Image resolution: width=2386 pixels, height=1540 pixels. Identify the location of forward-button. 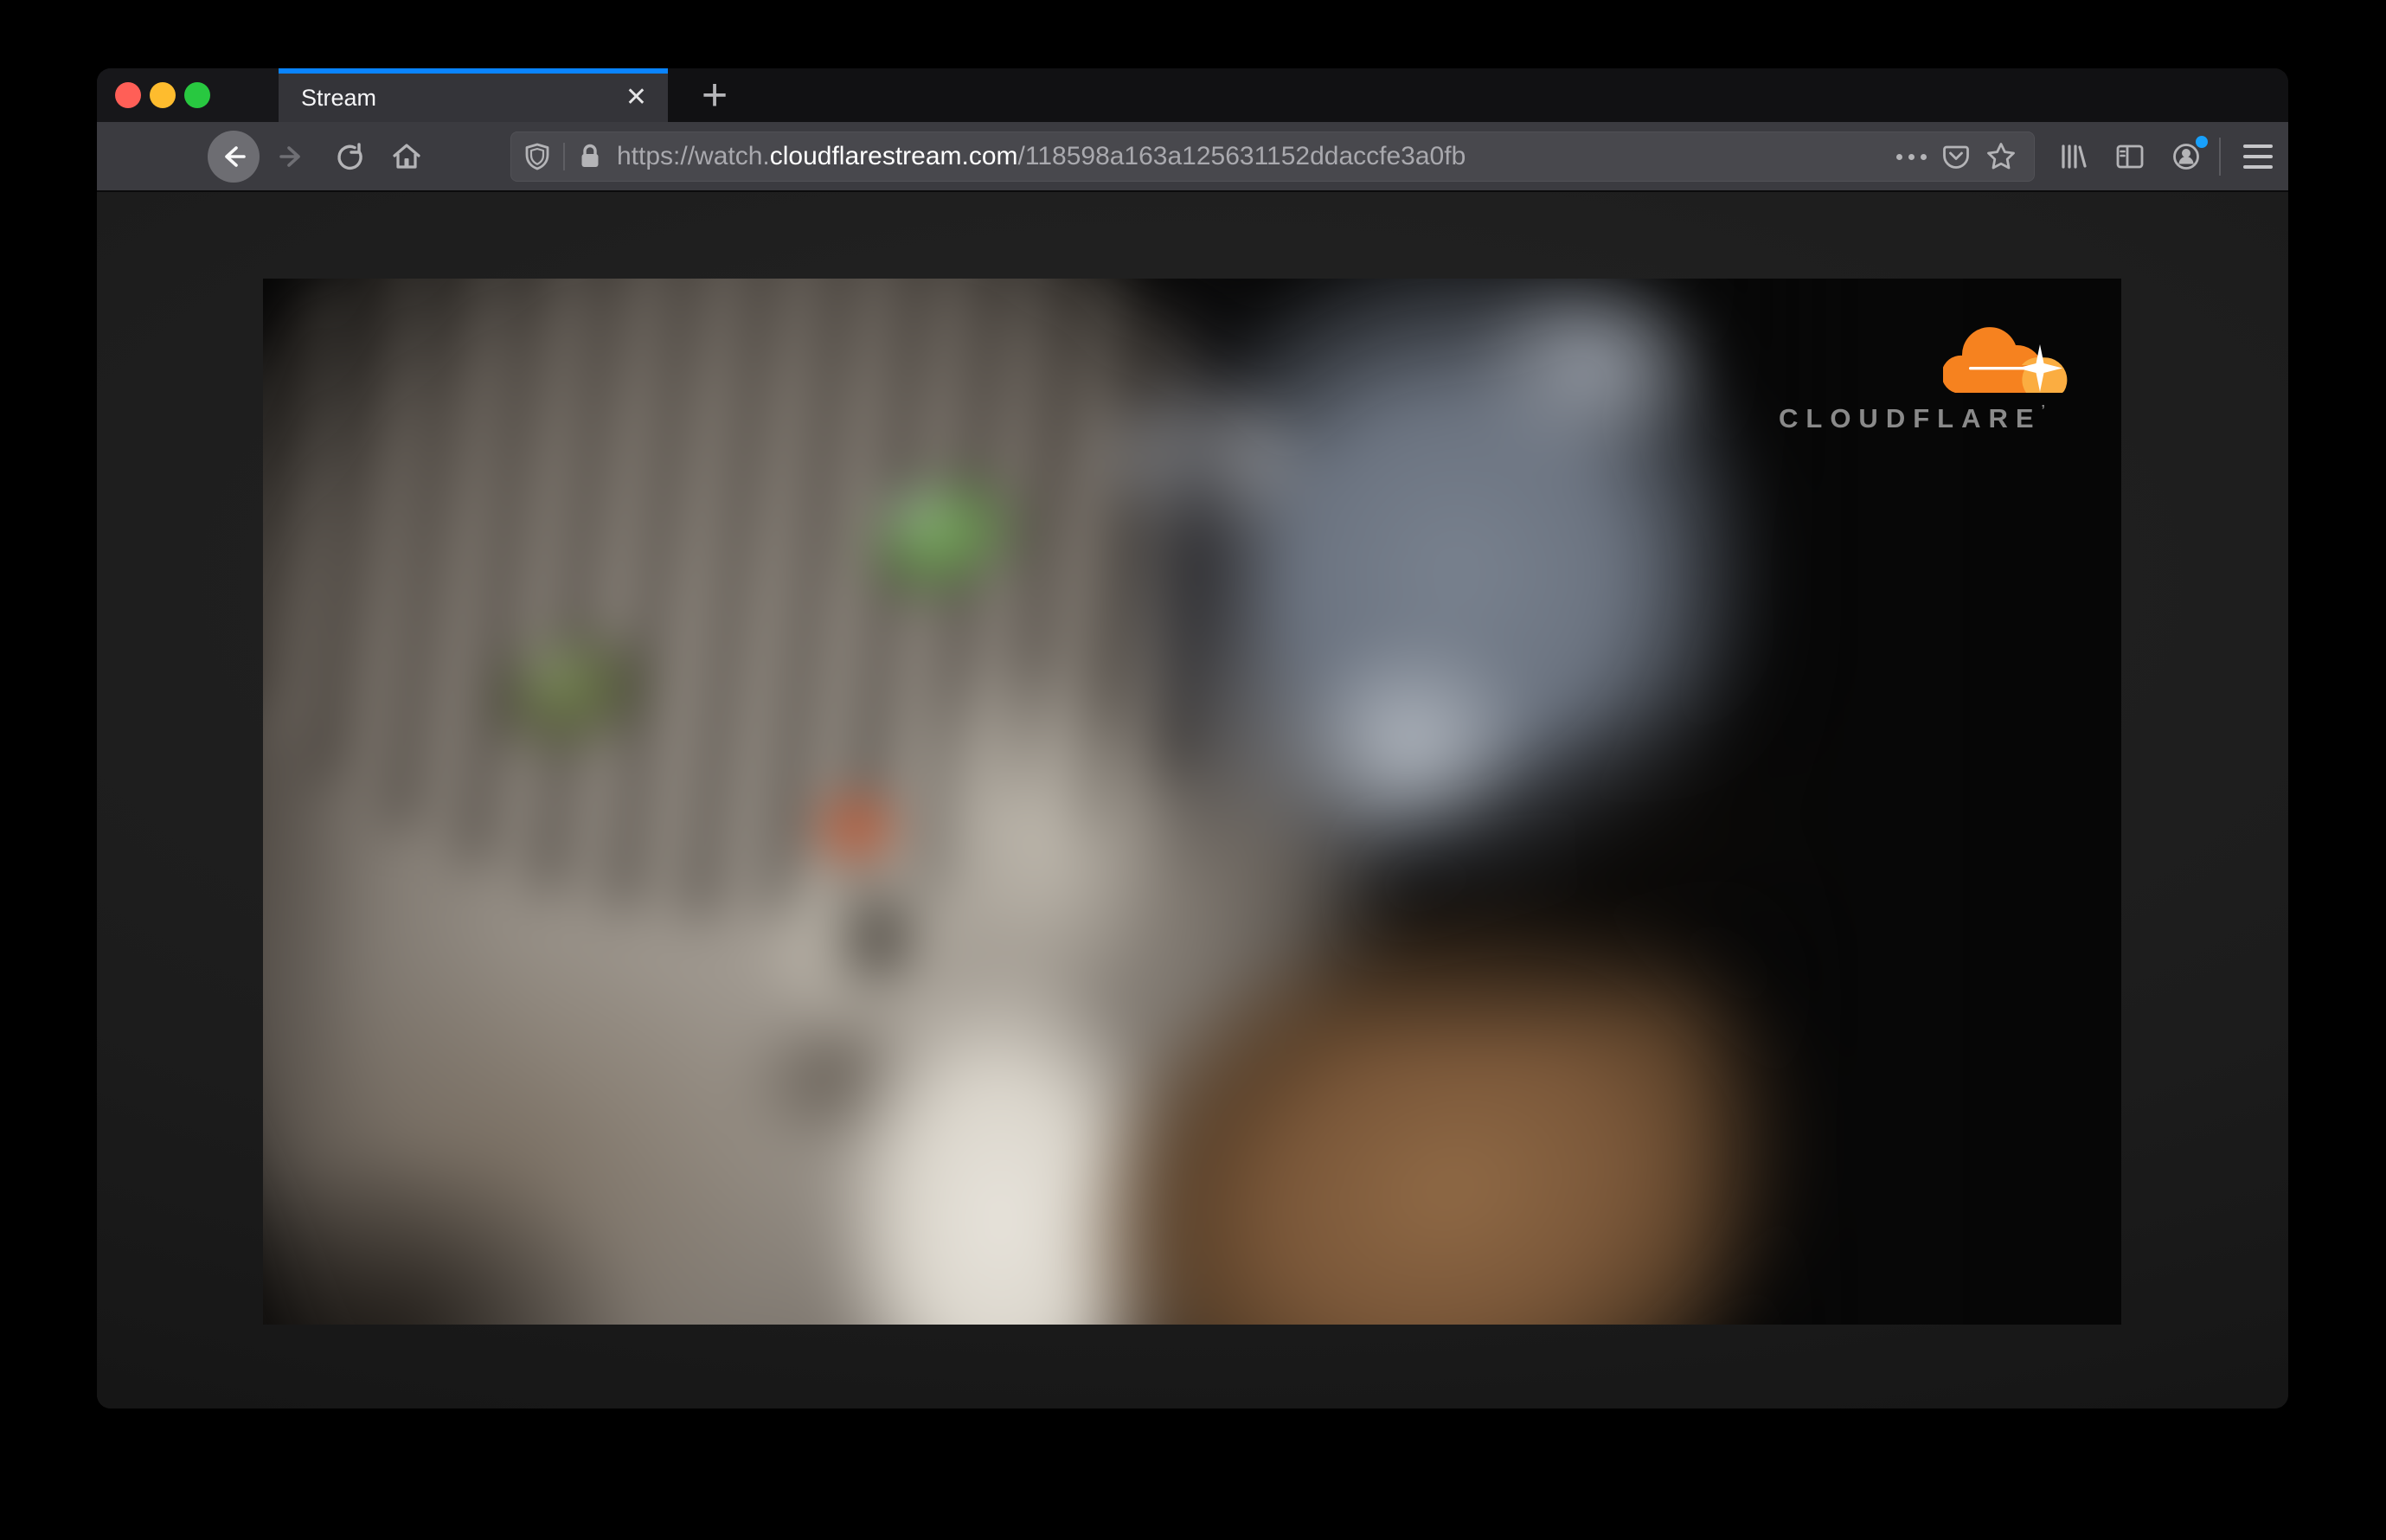
(291, 157).